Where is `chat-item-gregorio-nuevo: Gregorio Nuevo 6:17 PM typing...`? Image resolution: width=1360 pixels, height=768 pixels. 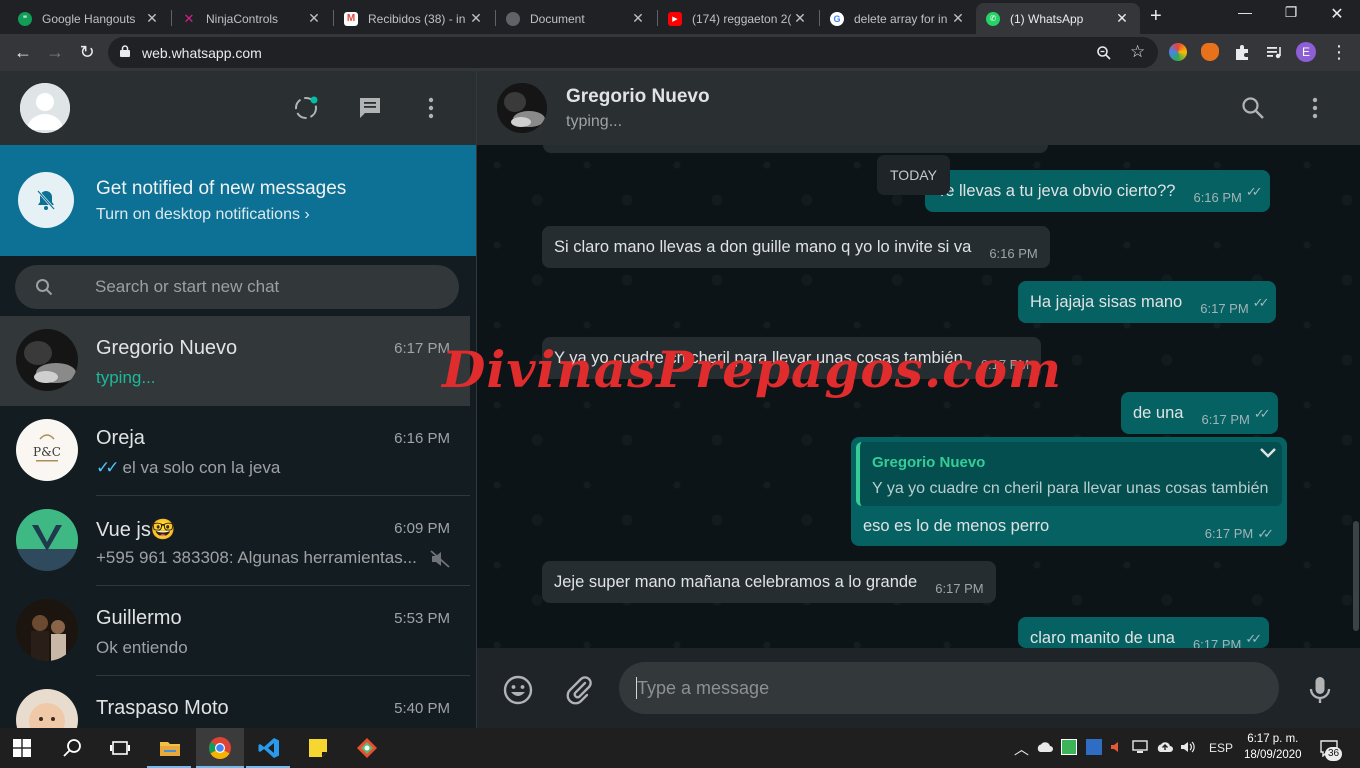 chat-item-gregorio-nuevo: Gregorio Nuevo 6:17 PM typing... is located at coordinates (235, 361).